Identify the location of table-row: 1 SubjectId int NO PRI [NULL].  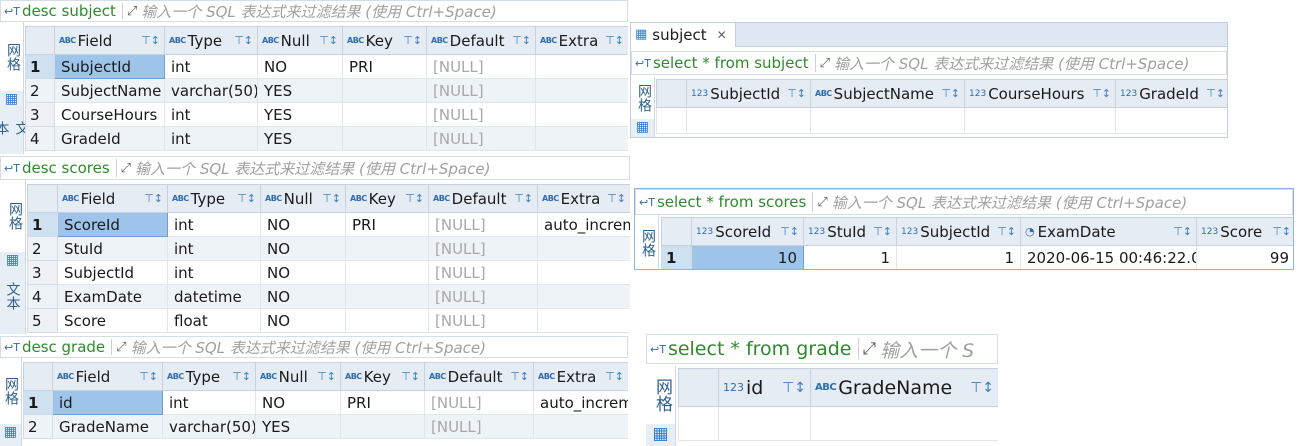
(326, 66).